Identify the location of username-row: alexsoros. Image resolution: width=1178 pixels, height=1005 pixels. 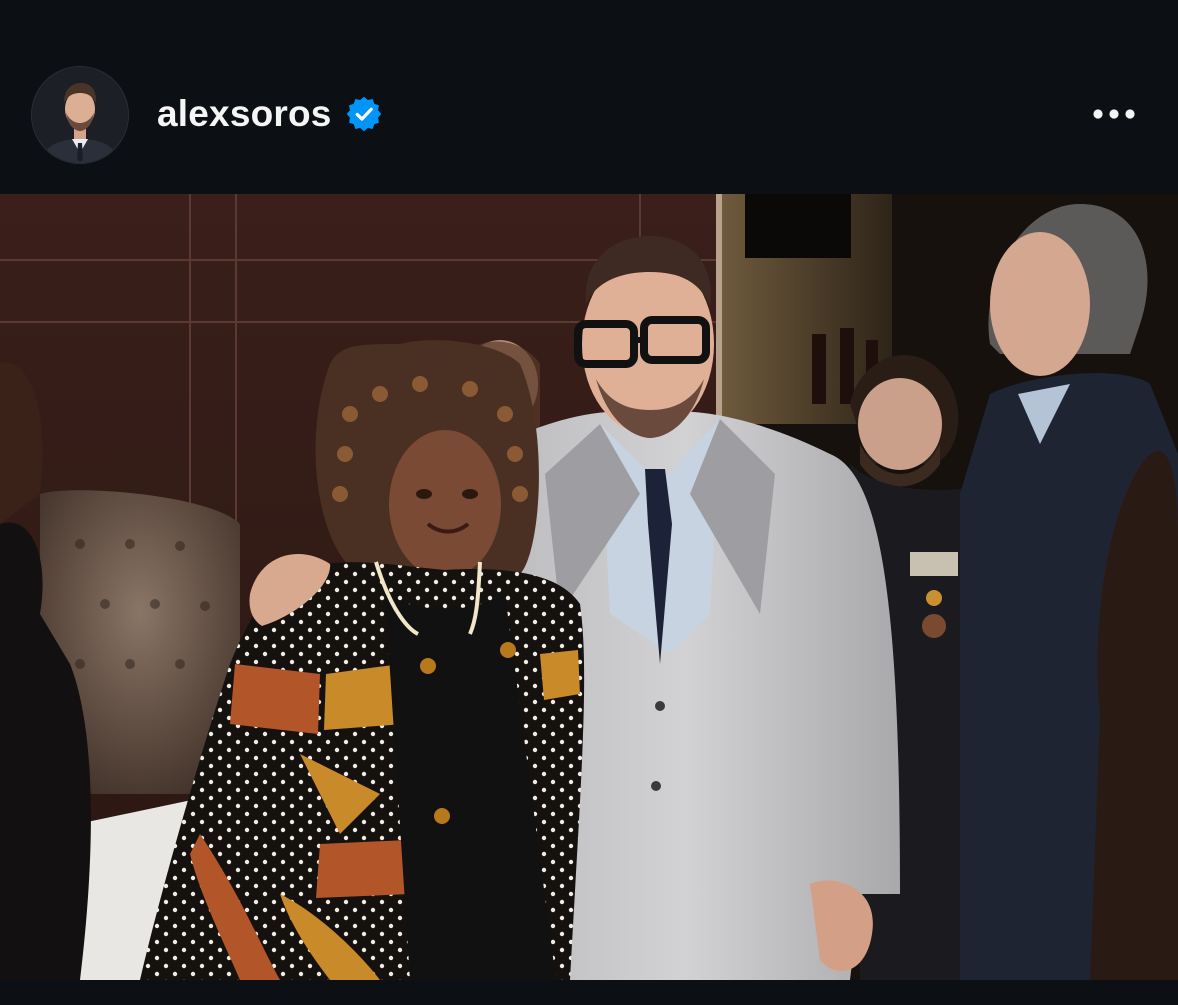
(269, 114).